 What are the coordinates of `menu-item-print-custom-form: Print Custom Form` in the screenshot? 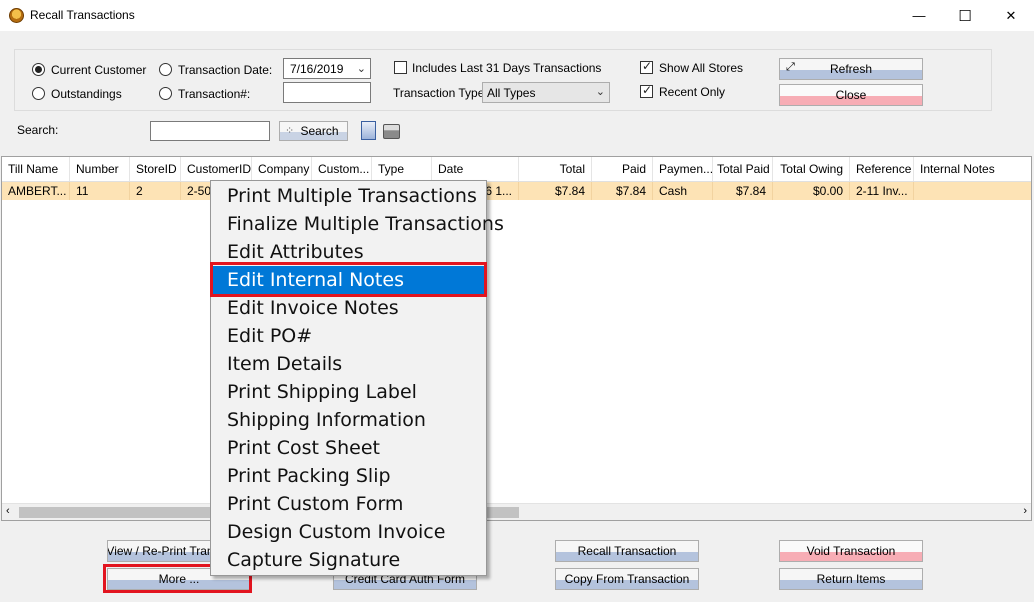 It's located at (348, 504).